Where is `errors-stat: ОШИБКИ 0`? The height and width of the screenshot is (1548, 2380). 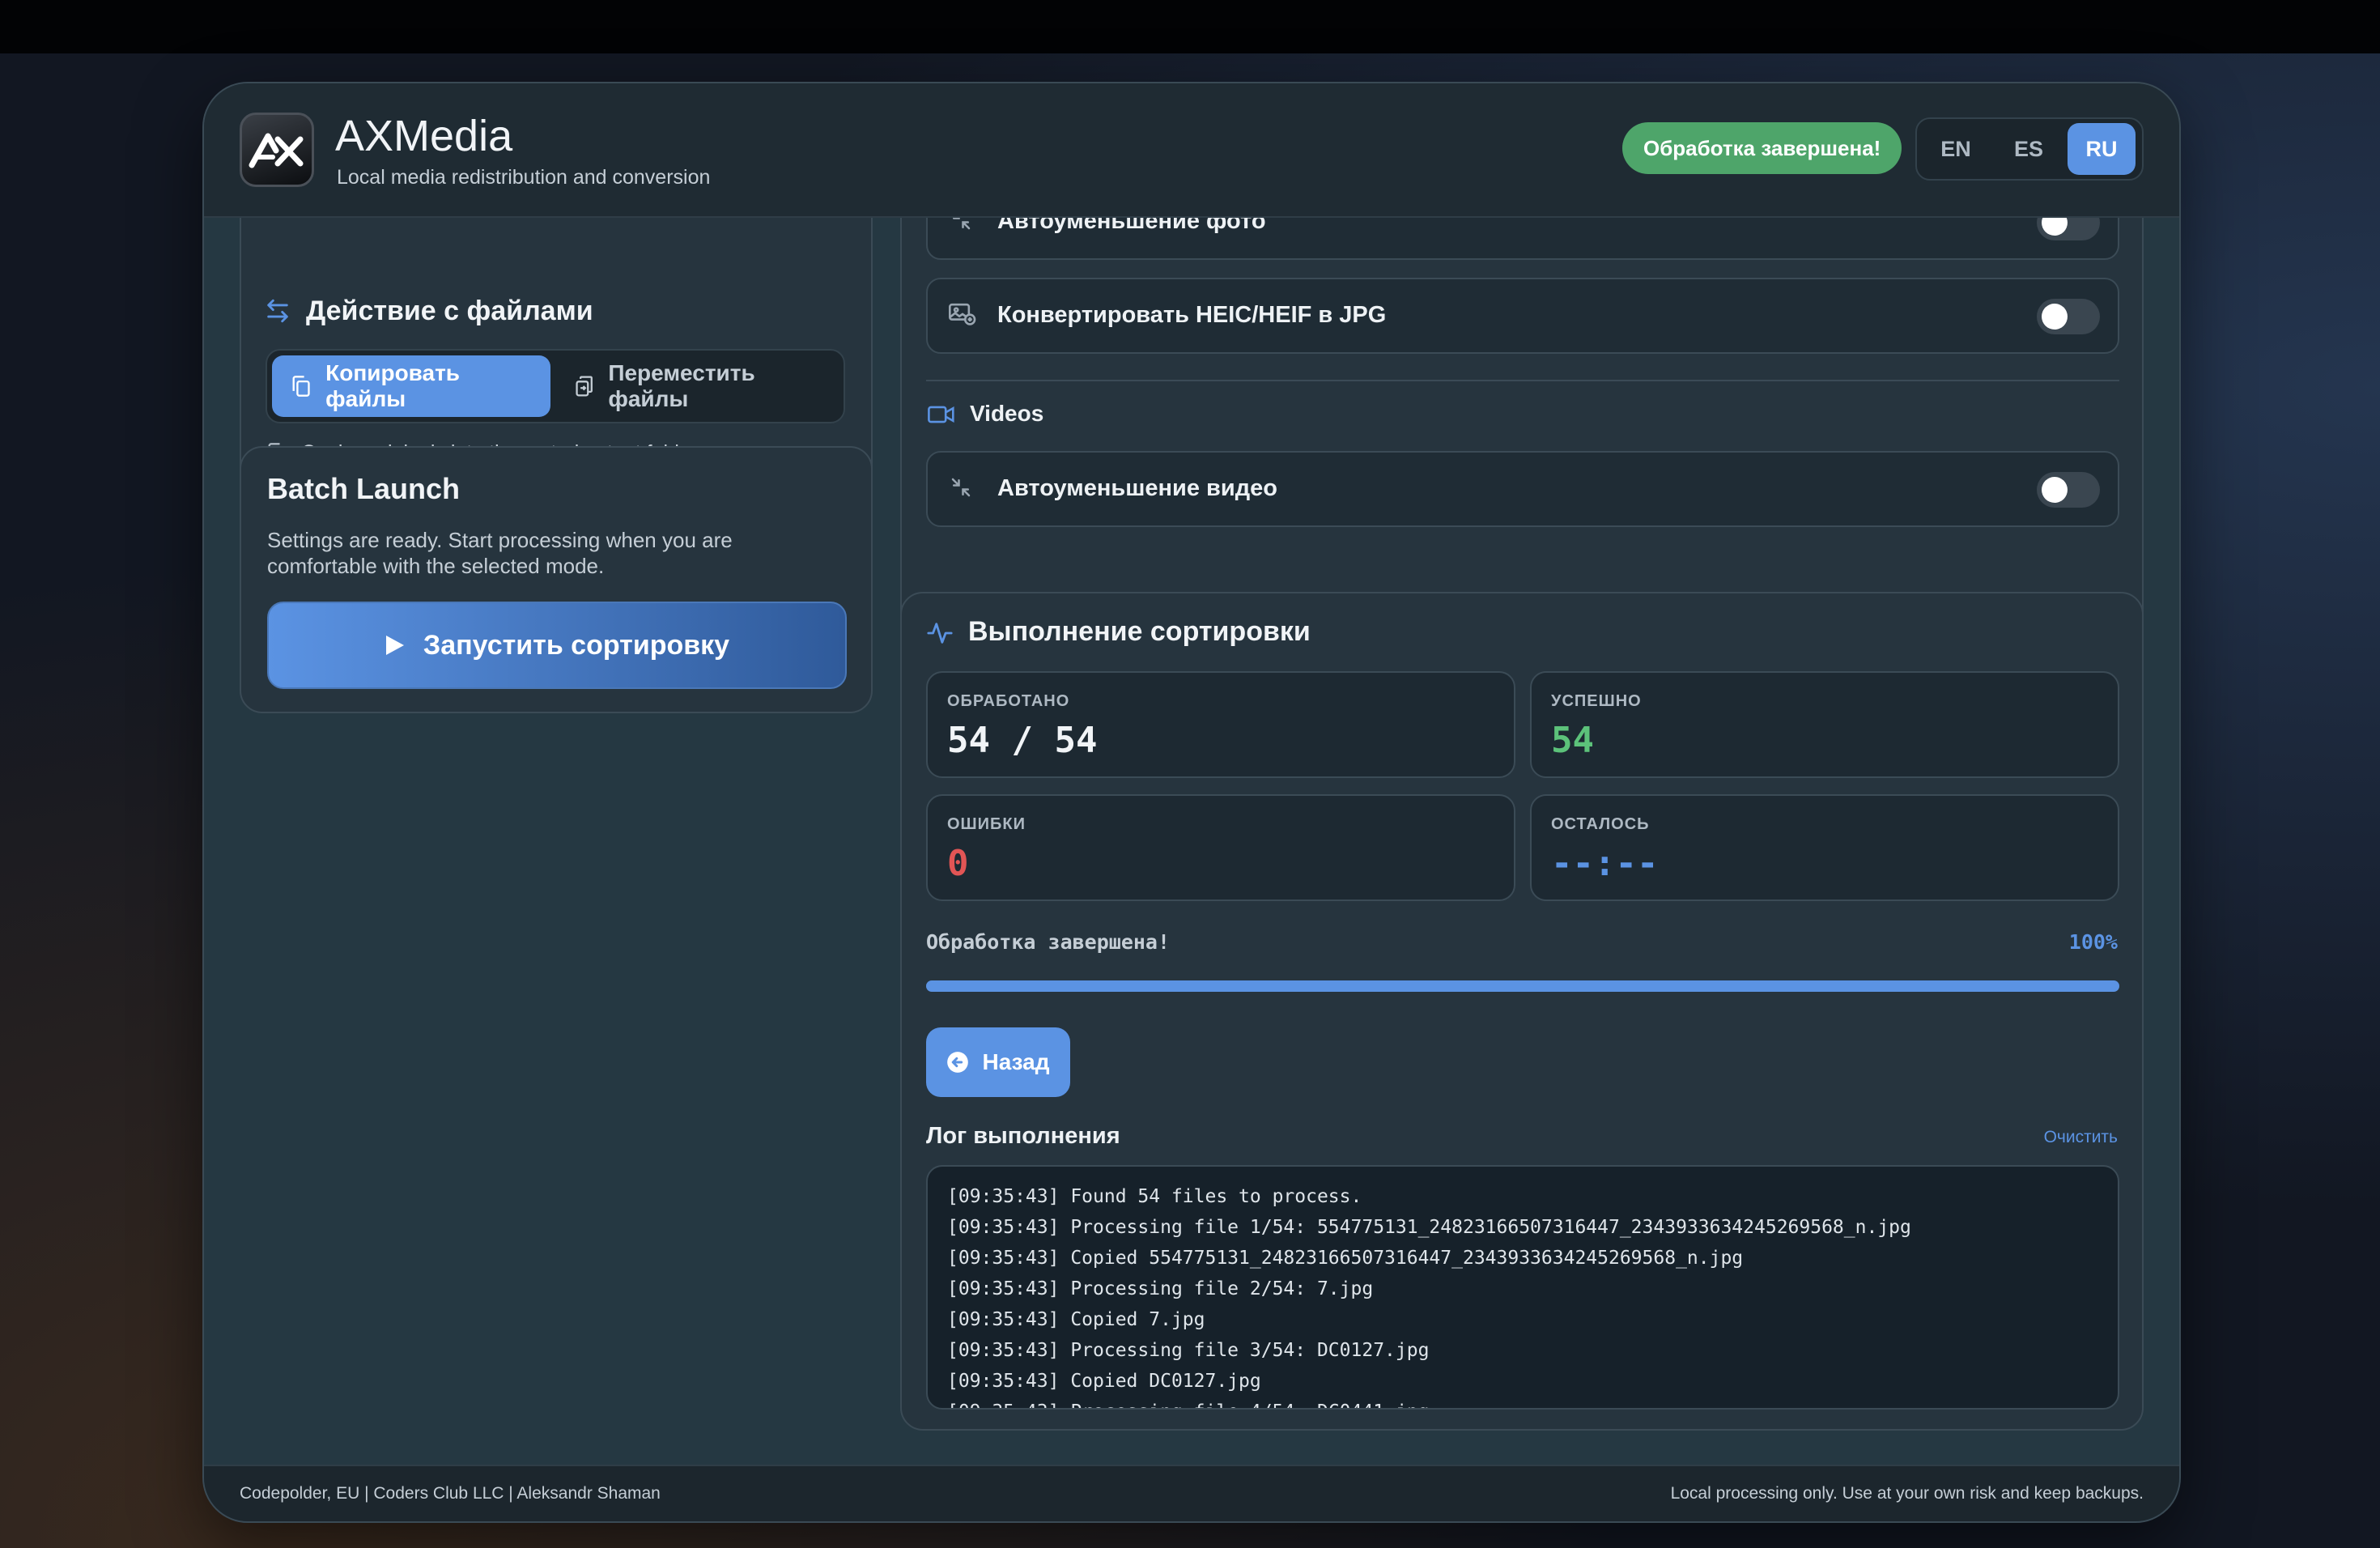
errors-stat: ОШИБКИ 0 is located at coordinates (1220, 848).